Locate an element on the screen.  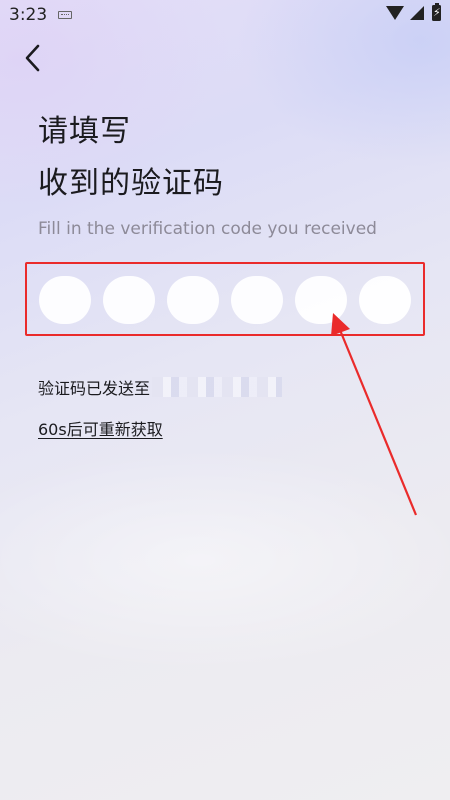
keyboard-icon is located at coordinates (65, 15).